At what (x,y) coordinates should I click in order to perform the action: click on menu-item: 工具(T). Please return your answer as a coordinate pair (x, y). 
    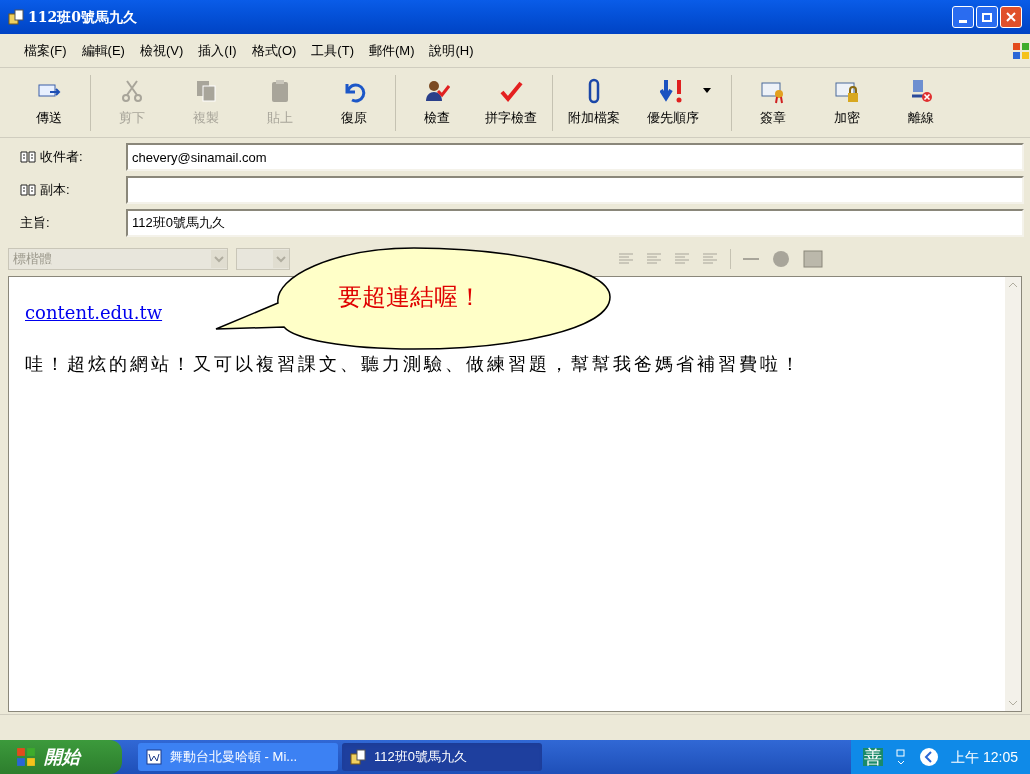
    Looking at the image, I should click on (332, 50).